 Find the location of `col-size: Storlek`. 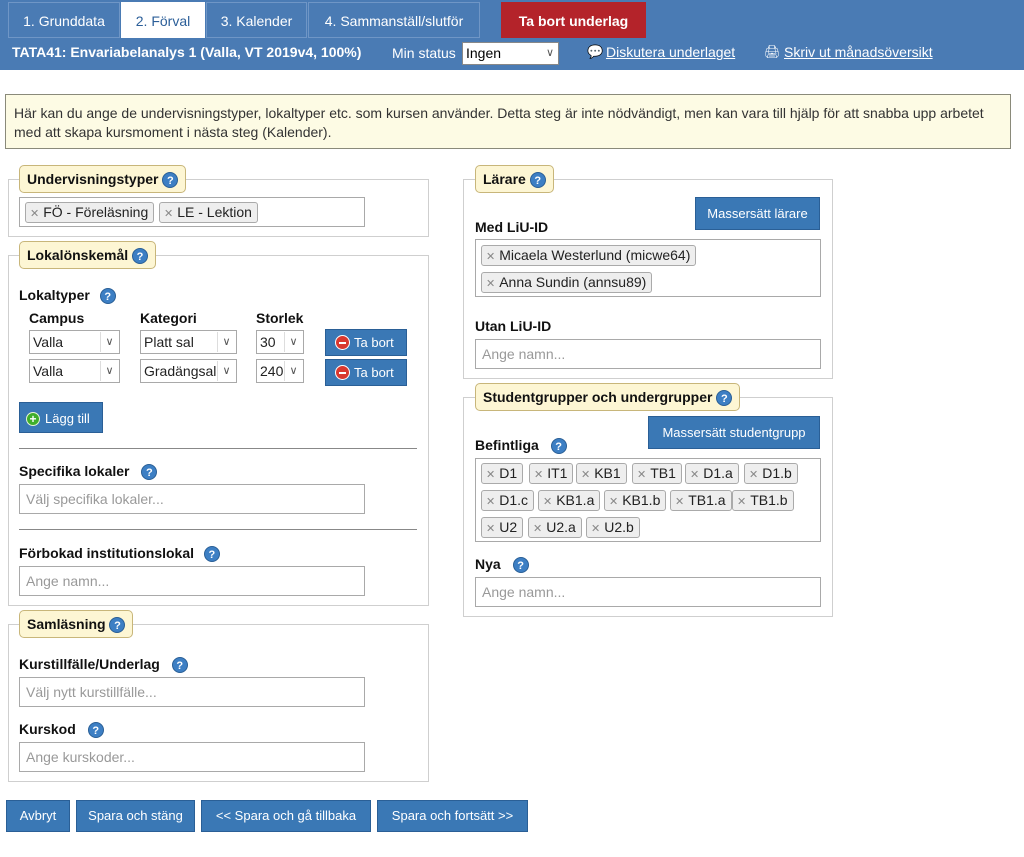

col-size: Storlek is located at coordinates (280, 318).